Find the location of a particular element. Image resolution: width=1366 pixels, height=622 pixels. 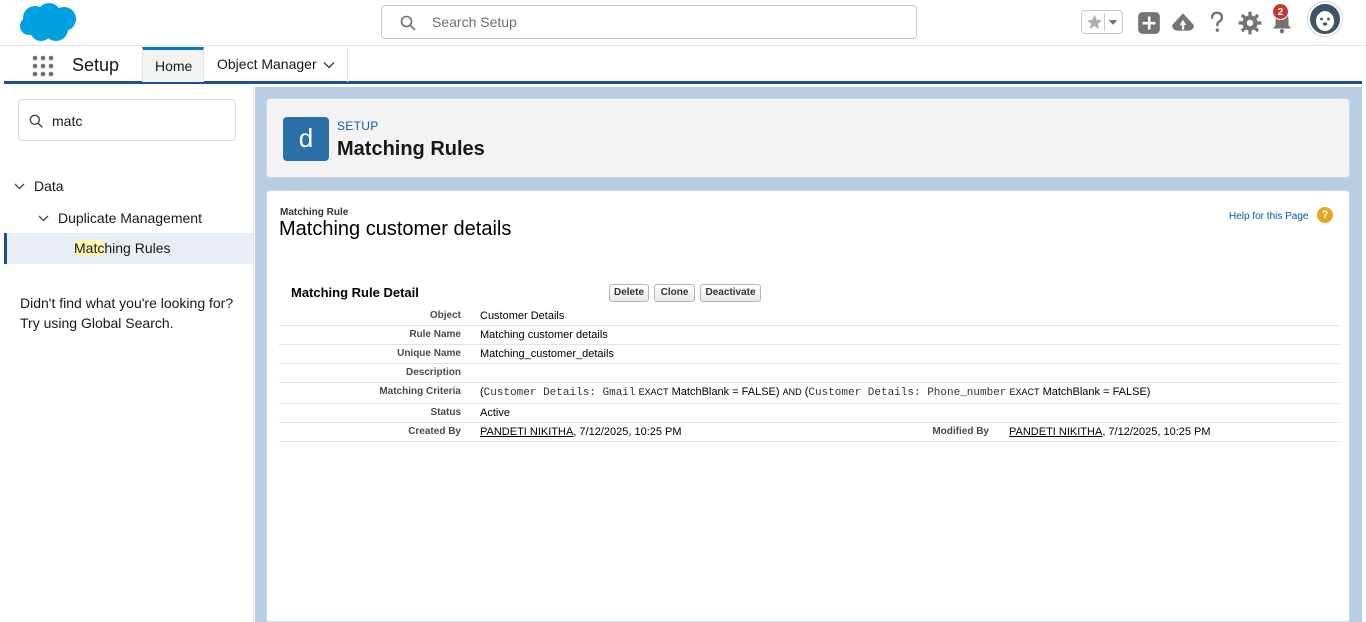

modified-by-user-link: PANDETI NIKITHA is located at coordinates (1055, 432).